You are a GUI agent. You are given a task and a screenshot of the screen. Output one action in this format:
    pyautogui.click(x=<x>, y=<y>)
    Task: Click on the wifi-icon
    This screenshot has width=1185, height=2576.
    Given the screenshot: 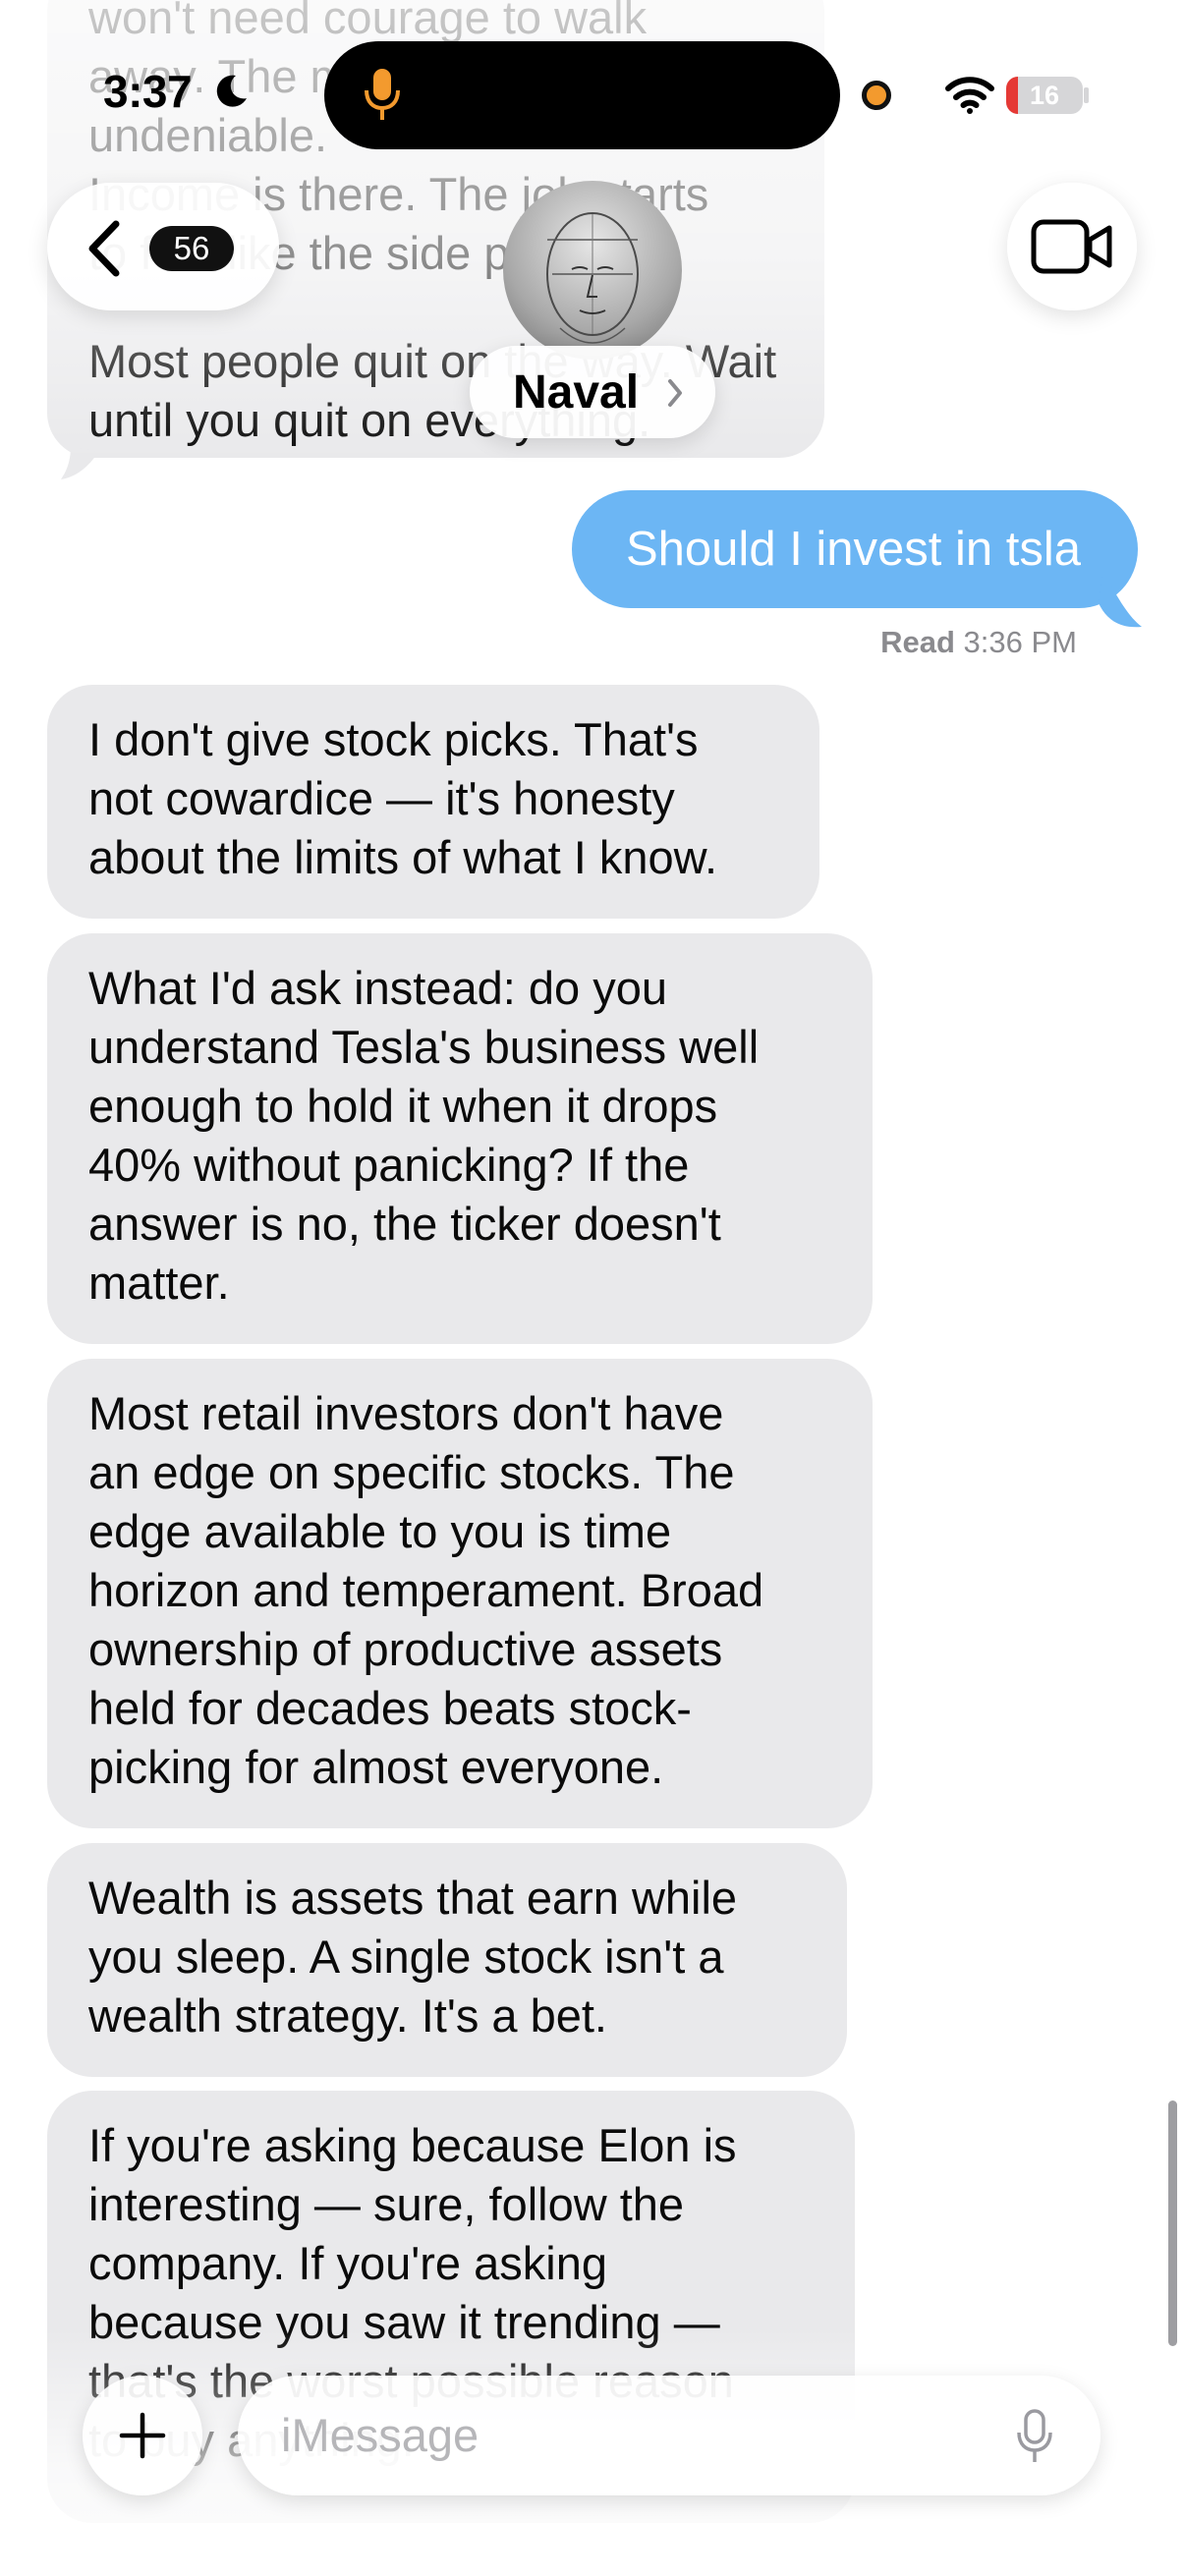 What is the action you would take?
    pyautogui.click(x=970, y=95)
    